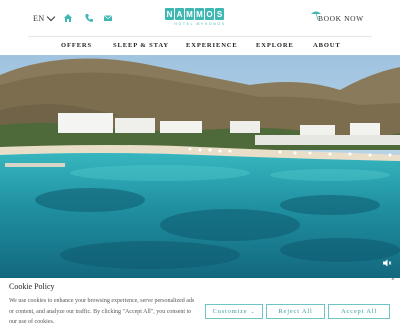 Image resolution: width=400 pixels, height=335 pixels. Describe the element at coordinates (76, 45) in the screenshot. I see `nav-item-offers: OFFERS` at that location.